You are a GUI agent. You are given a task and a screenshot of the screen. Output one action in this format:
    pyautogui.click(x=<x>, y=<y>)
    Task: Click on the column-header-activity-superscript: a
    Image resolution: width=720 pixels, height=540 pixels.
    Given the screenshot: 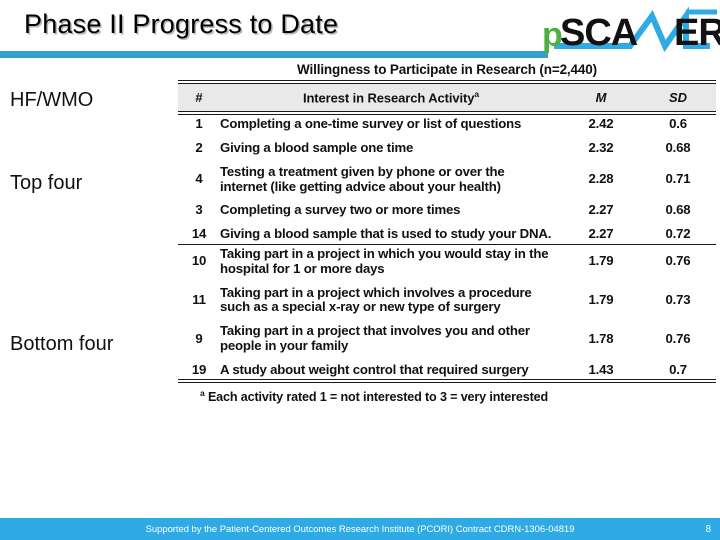 What is the action you would take?
    pyautogui.click(x=477, y=94)
    